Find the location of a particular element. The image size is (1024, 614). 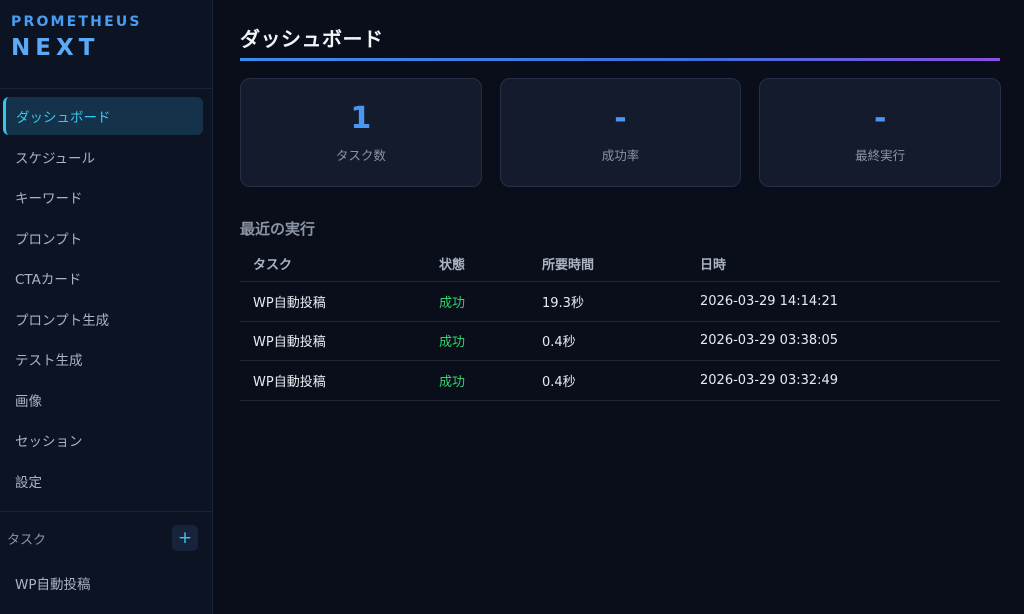

sidebar-task-item: WP自動投稿 is located at coordinates (53, 583).